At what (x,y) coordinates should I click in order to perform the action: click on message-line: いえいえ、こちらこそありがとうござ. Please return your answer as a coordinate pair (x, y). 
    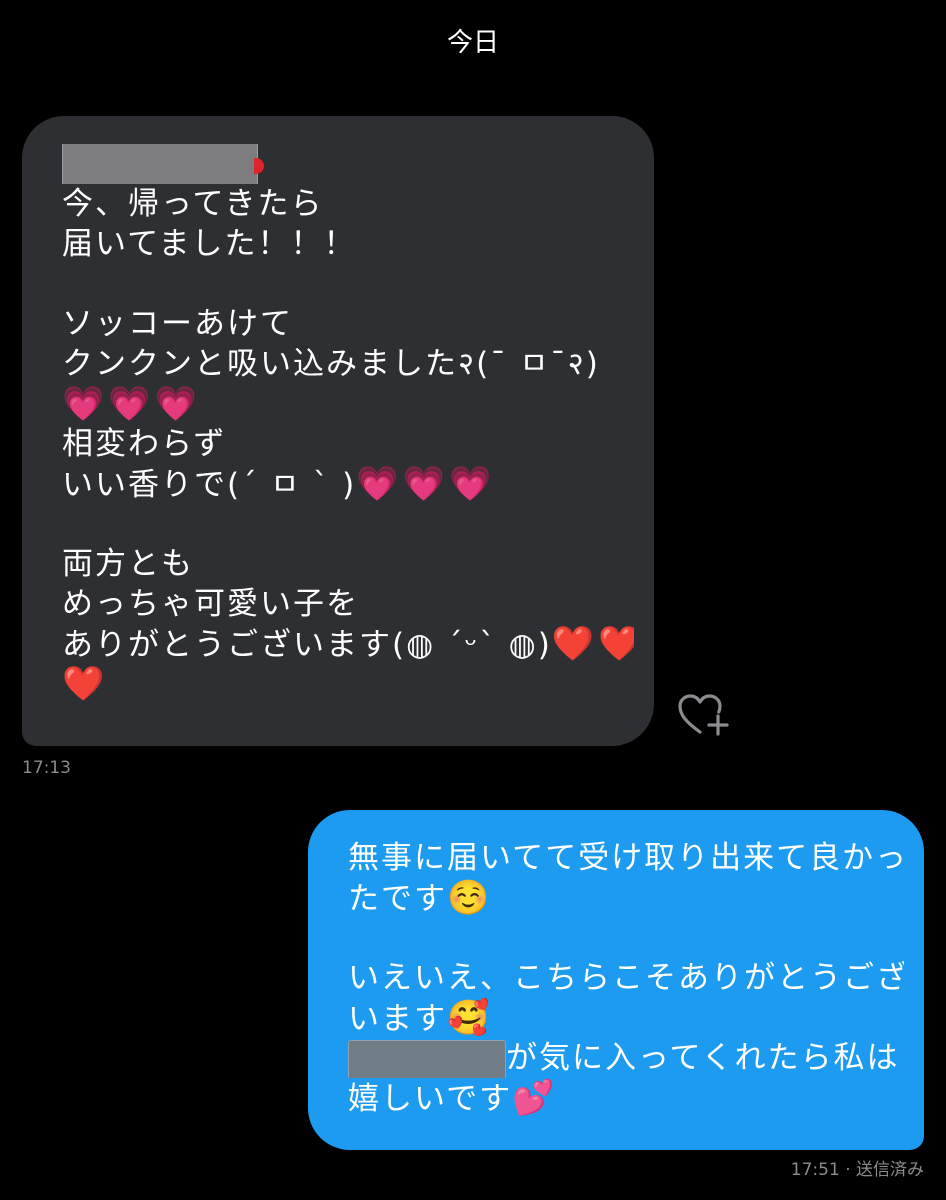
    Looking at the image, I should click on (626, 978).